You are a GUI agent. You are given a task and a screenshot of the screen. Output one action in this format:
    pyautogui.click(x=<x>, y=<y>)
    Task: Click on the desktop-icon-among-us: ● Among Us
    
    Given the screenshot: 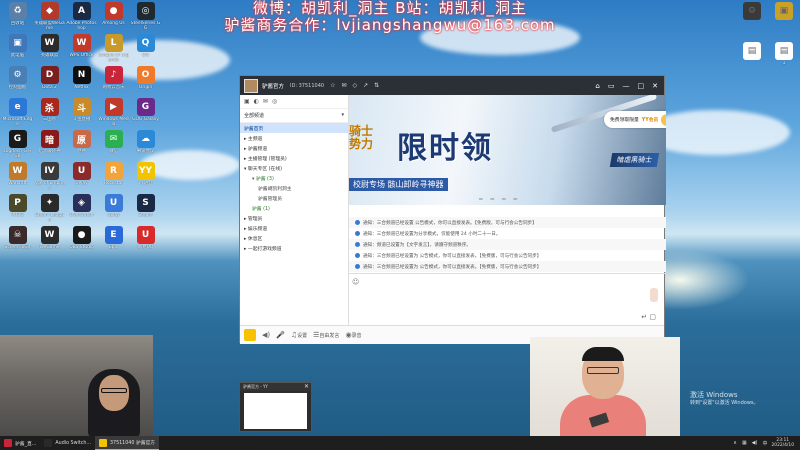 What is the action you would take?
    pyautogui.click(x=113, y=18)
    